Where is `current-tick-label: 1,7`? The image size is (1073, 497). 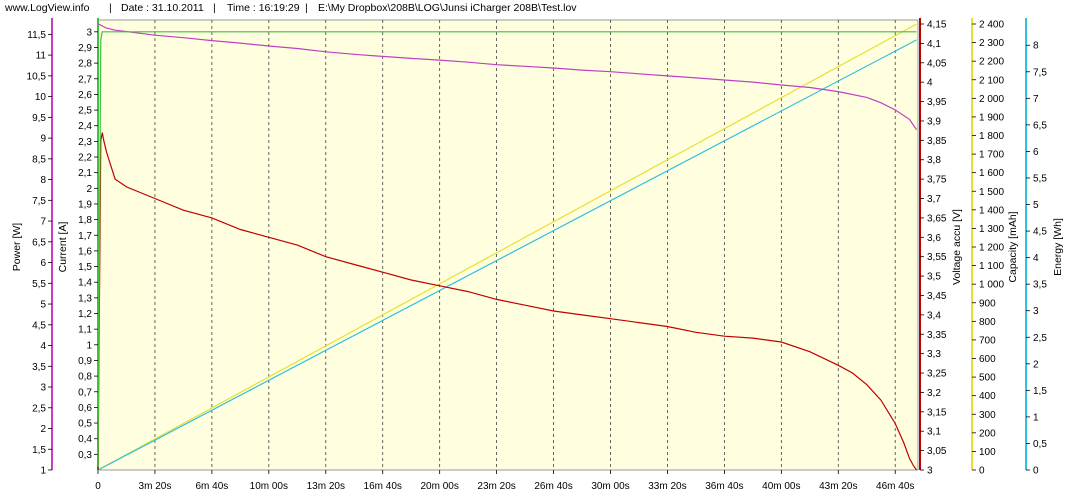
current-tick-label: 1,7 is located at coordinates (85, 236).